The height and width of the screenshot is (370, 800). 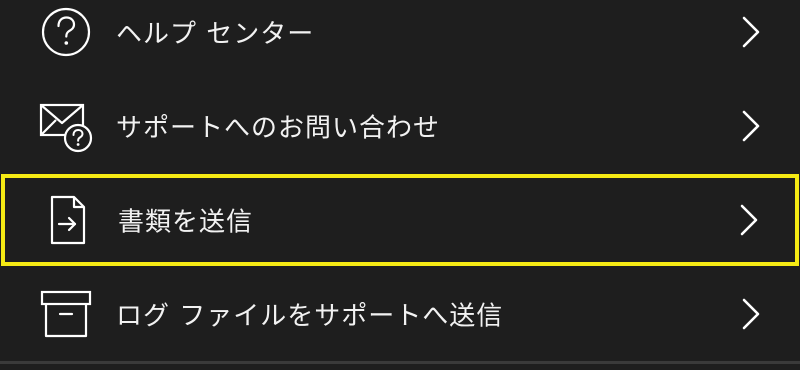 What do you see at coordinates (310, 316) in the screenshot?
I see `menu-item-label: ログ ファイルをサポートへ送信` at bounding box center [310, 316].